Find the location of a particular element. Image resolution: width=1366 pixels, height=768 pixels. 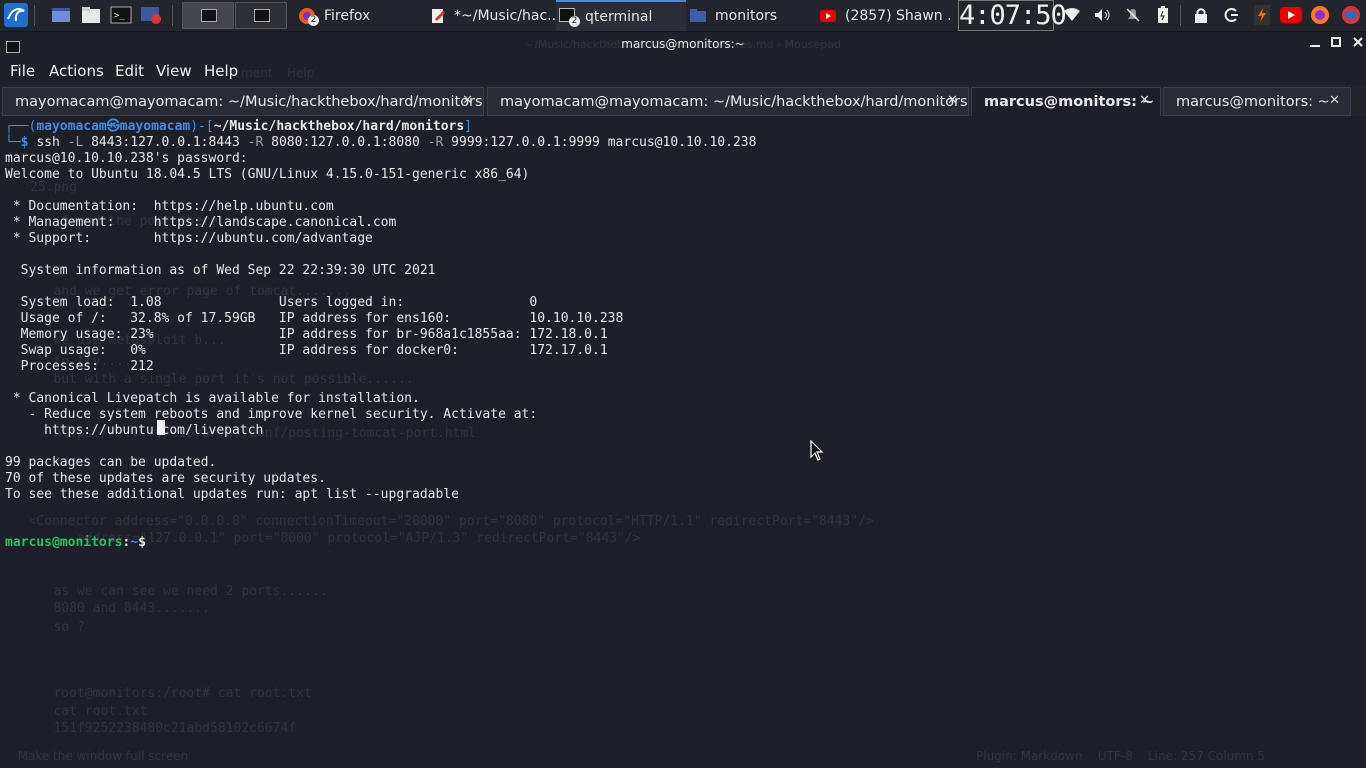

menu-view: View is located at coordinates (174, 71).